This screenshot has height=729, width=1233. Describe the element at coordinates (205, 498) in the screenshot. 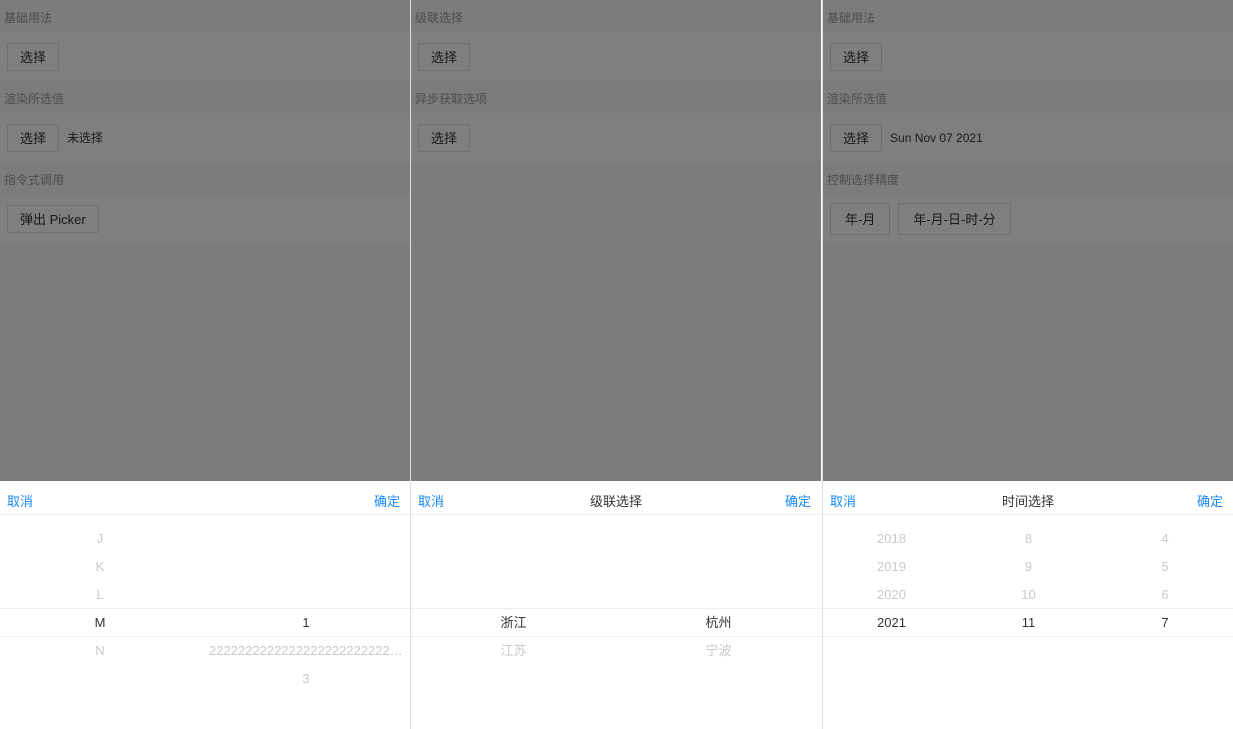

I see `picker-toolbar: 取消 确定` at that location.